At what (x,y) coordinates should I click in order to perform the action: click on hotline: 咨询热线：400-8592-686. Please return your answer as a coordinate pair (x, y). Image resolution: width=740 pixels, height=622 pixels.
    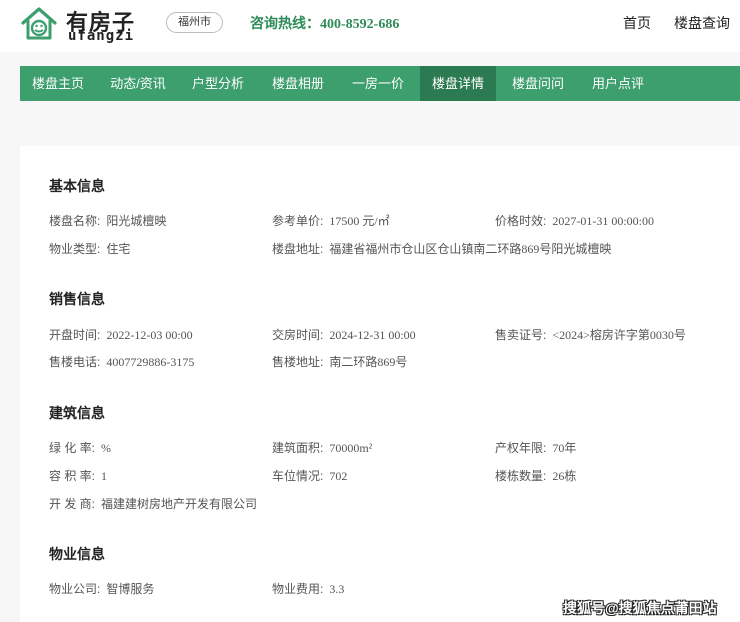
    Looking at the image, I should click on (324, 23).